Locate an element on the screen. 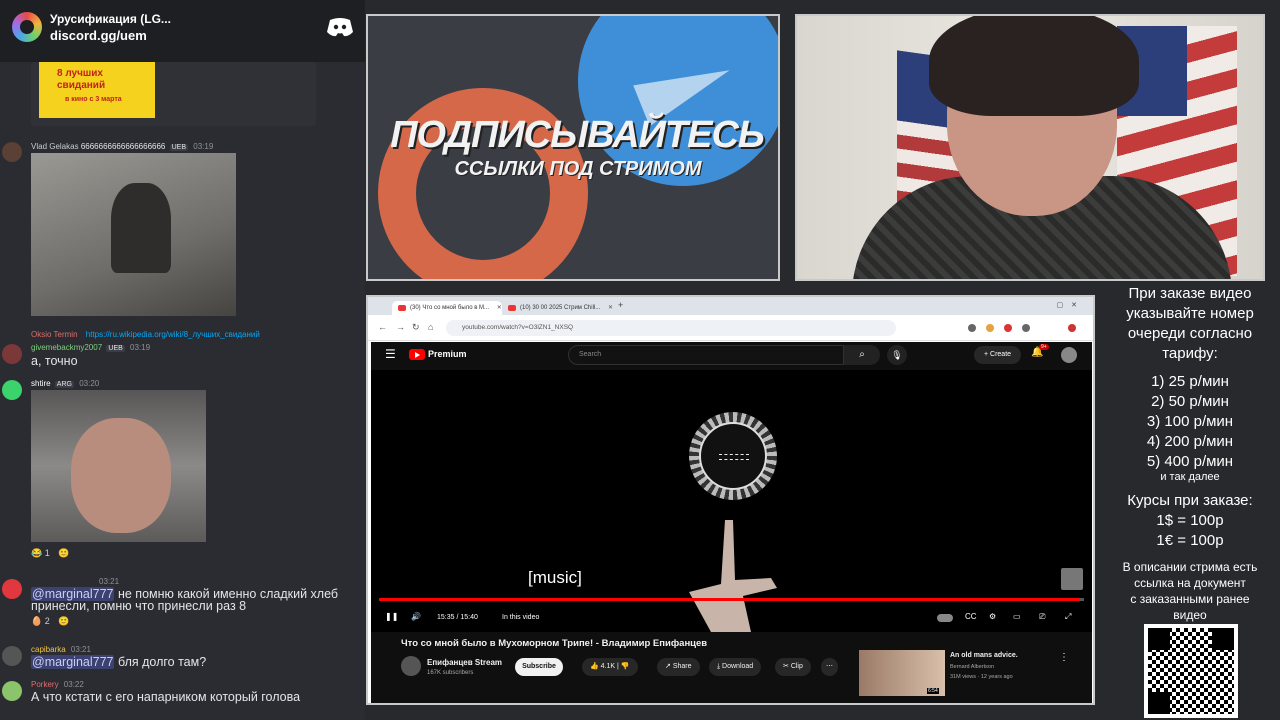 This screenshot has width=1280, height=720. reaction: 🥚 2 is located at coordinates (40, 621).